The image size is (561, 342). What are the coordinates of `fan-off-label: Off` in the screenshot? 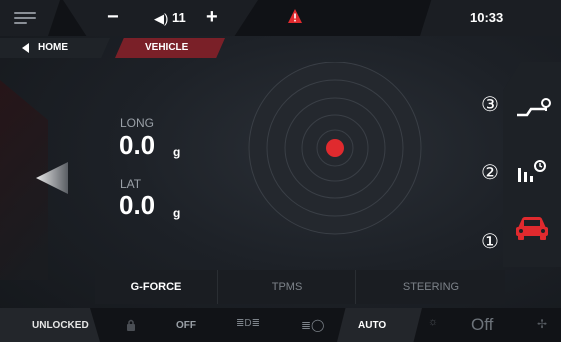 It's located at (482, 325).